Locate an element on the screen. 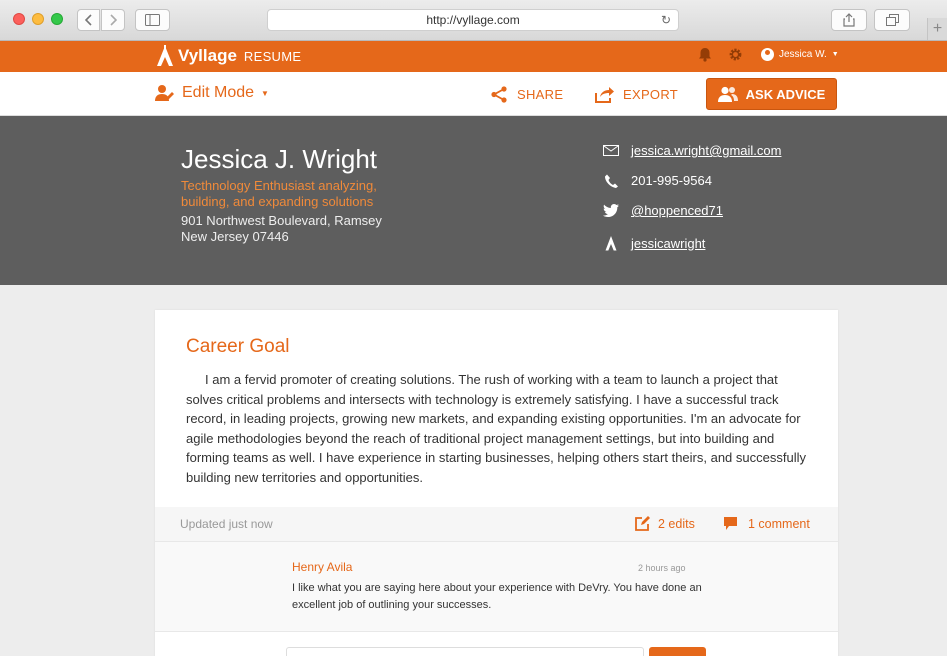 The height and width of the screenshot is (656, 947). avatar is located at coordinates (767, 54).